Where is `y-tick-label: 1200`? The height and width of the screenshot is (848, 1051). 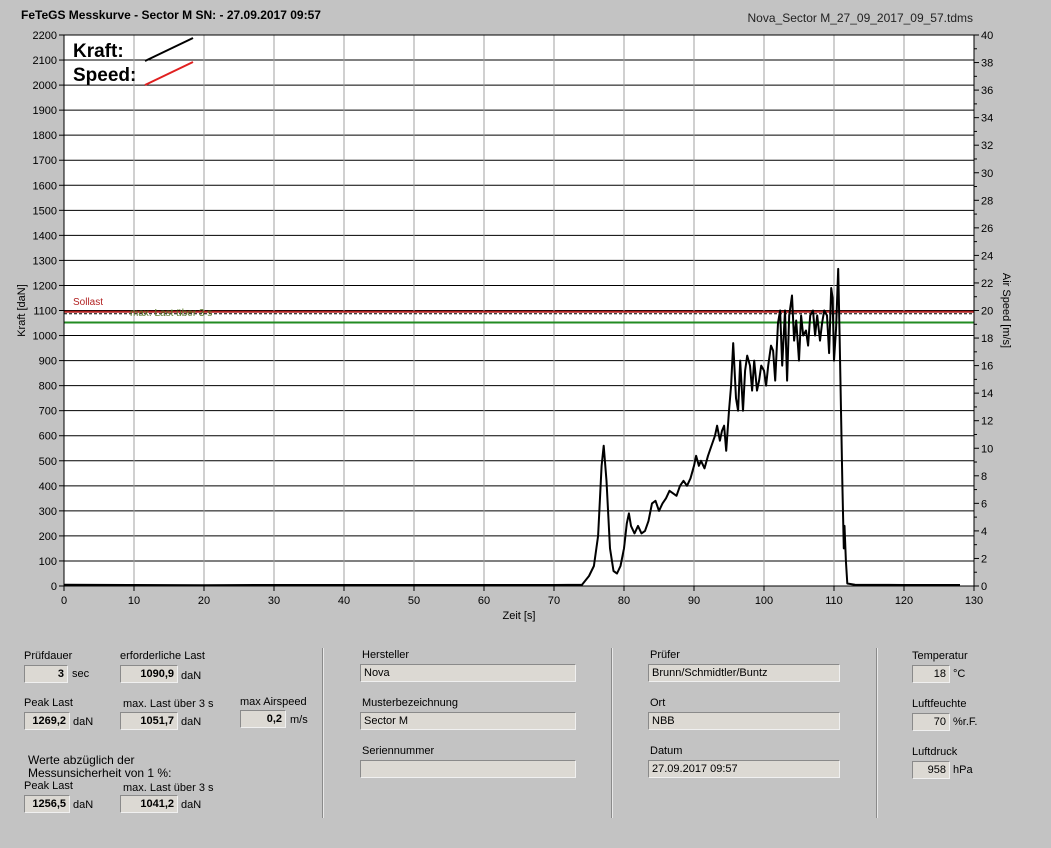 y-tick-label: 1200 is located at coordinates (45, 286).